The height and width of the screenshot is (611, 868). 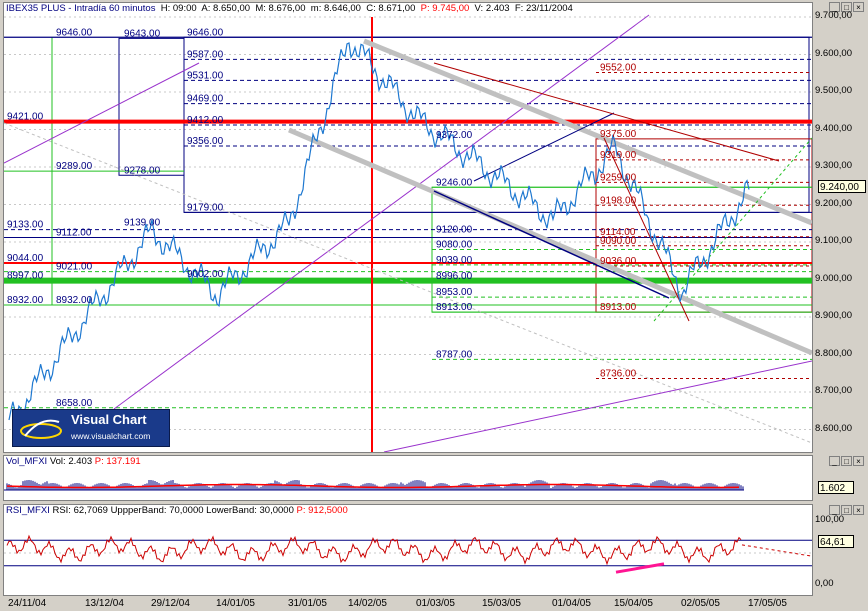 What do you see at coordinates (824, 583) in the screenshot?
I see `rsi-axis-bottom-label: 0,00` at bounding box center [824, 583].